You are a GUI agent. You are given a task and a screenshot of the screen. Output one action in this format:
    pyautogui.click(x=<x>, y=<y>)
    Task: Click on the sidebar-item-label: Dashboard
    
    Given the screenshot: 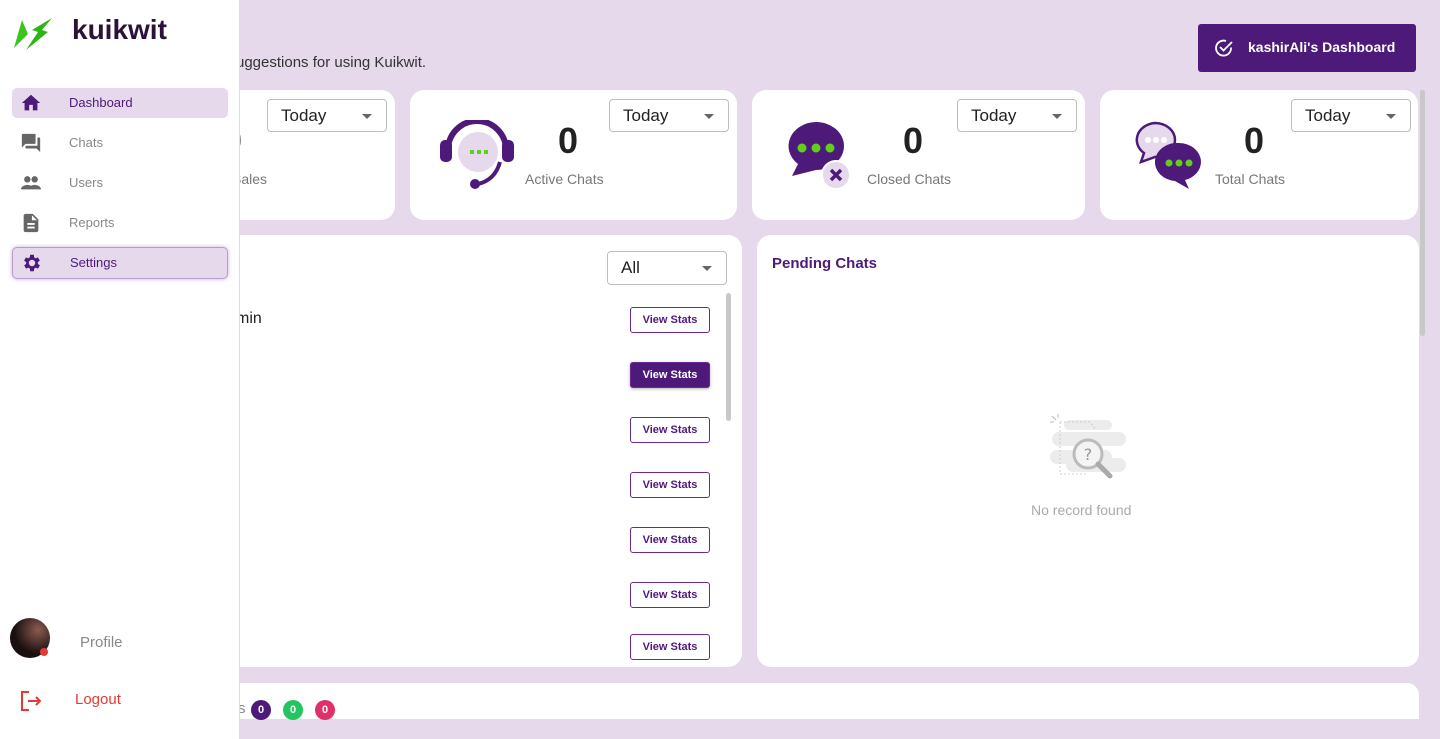 What is the action you would take?
    pyautogui.click(x=101, y=102)
    